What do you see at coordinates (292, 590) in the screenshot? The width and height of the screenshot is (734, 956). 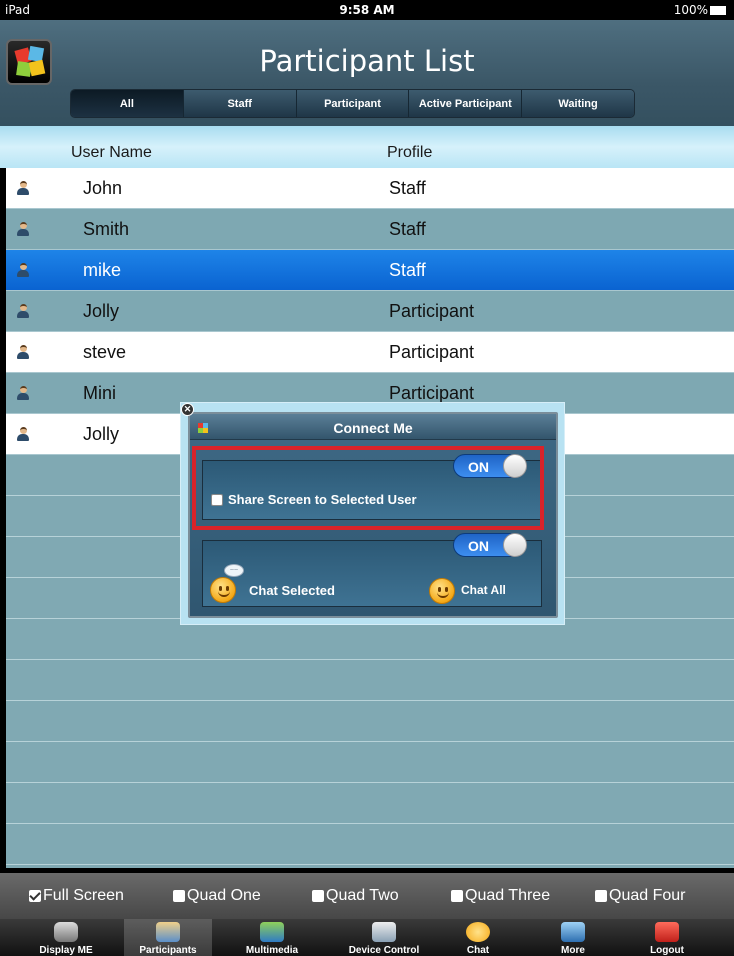 I see `chat-selected-button: Chat Selected` at bounding box center [292, 590].